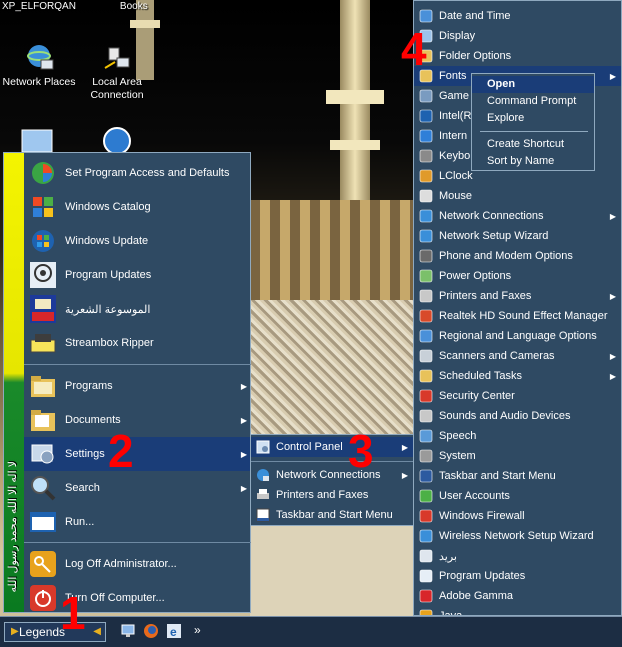 This screenshot has width=622, height=647. Describe the element at coordinates (332, 495) in the screenshot. I see `menu-item-printers-faxes: Printers and Faxes` at that location.